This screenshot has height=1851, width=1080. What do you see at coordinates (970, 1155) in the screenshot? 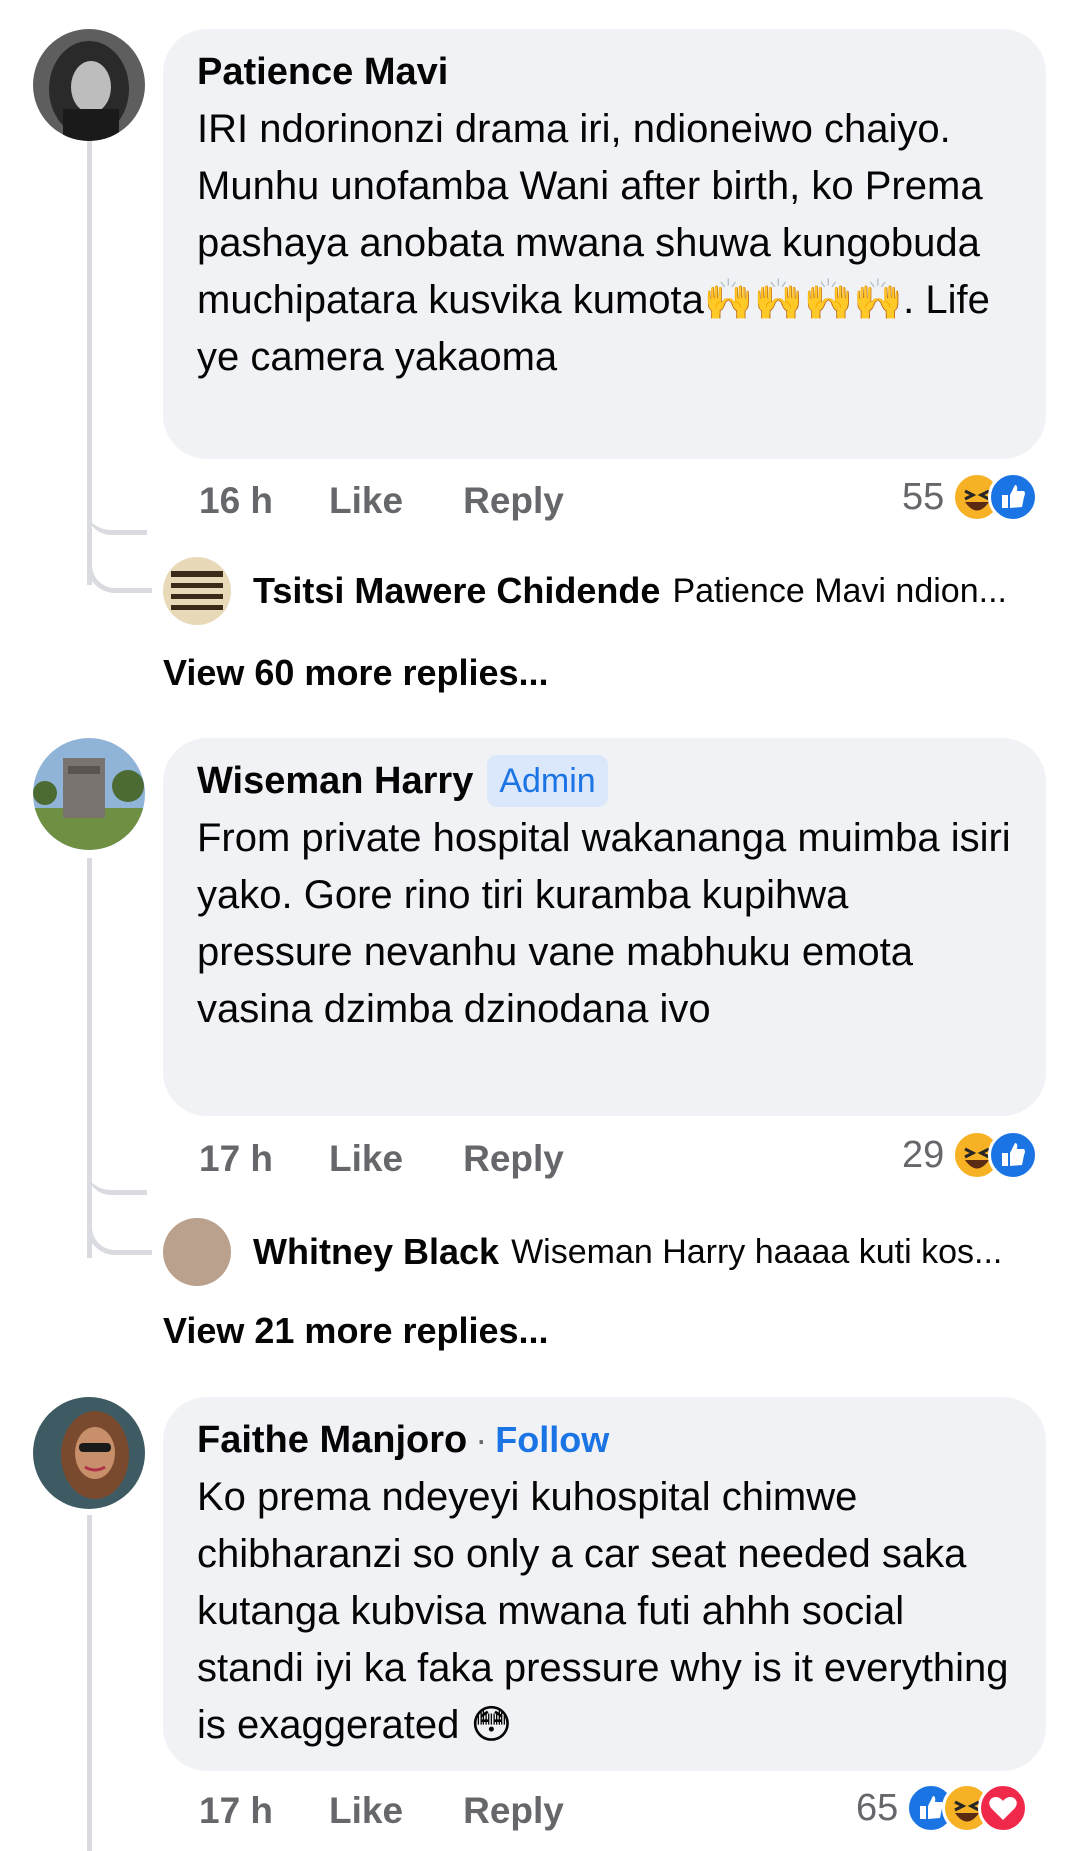
I see `reaction-summary: 29` at bounding box center [970, 1155].